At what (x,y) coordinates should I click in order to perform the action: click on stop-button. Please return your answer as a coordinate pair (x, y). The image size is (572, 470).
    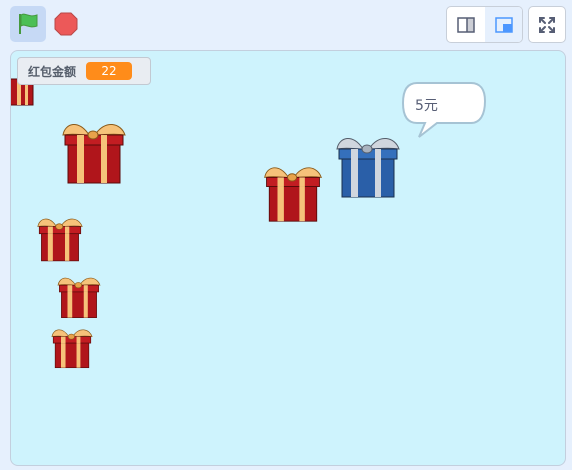
    Looking at the image, I should click on (66, 24).